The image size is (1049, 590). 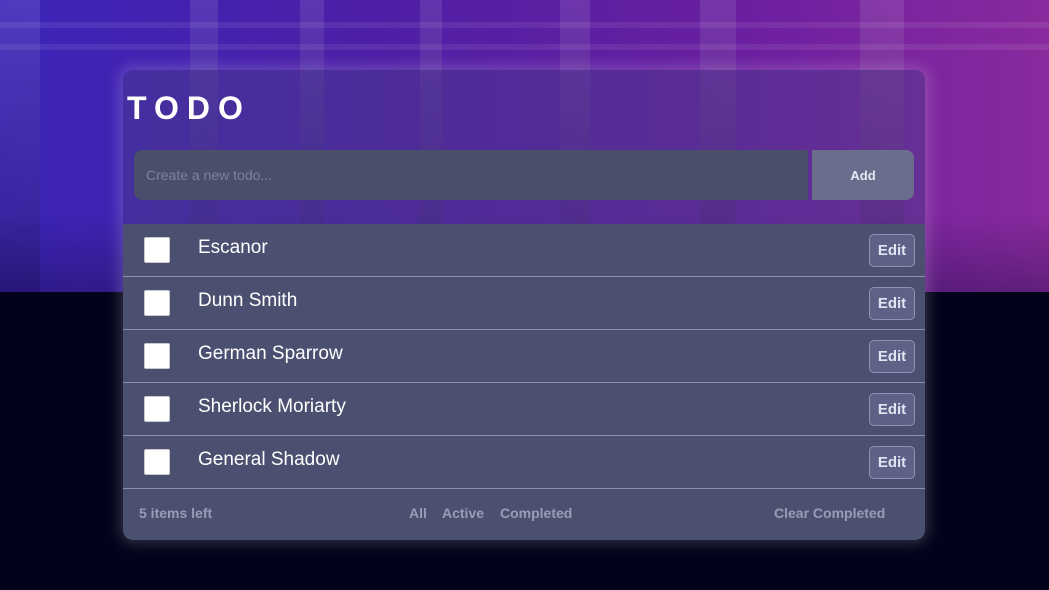 What do you see at coordinates (176, 513) in the screenshot?
I see `items-left-count: 5 items left` at bounding box center [176, 513].